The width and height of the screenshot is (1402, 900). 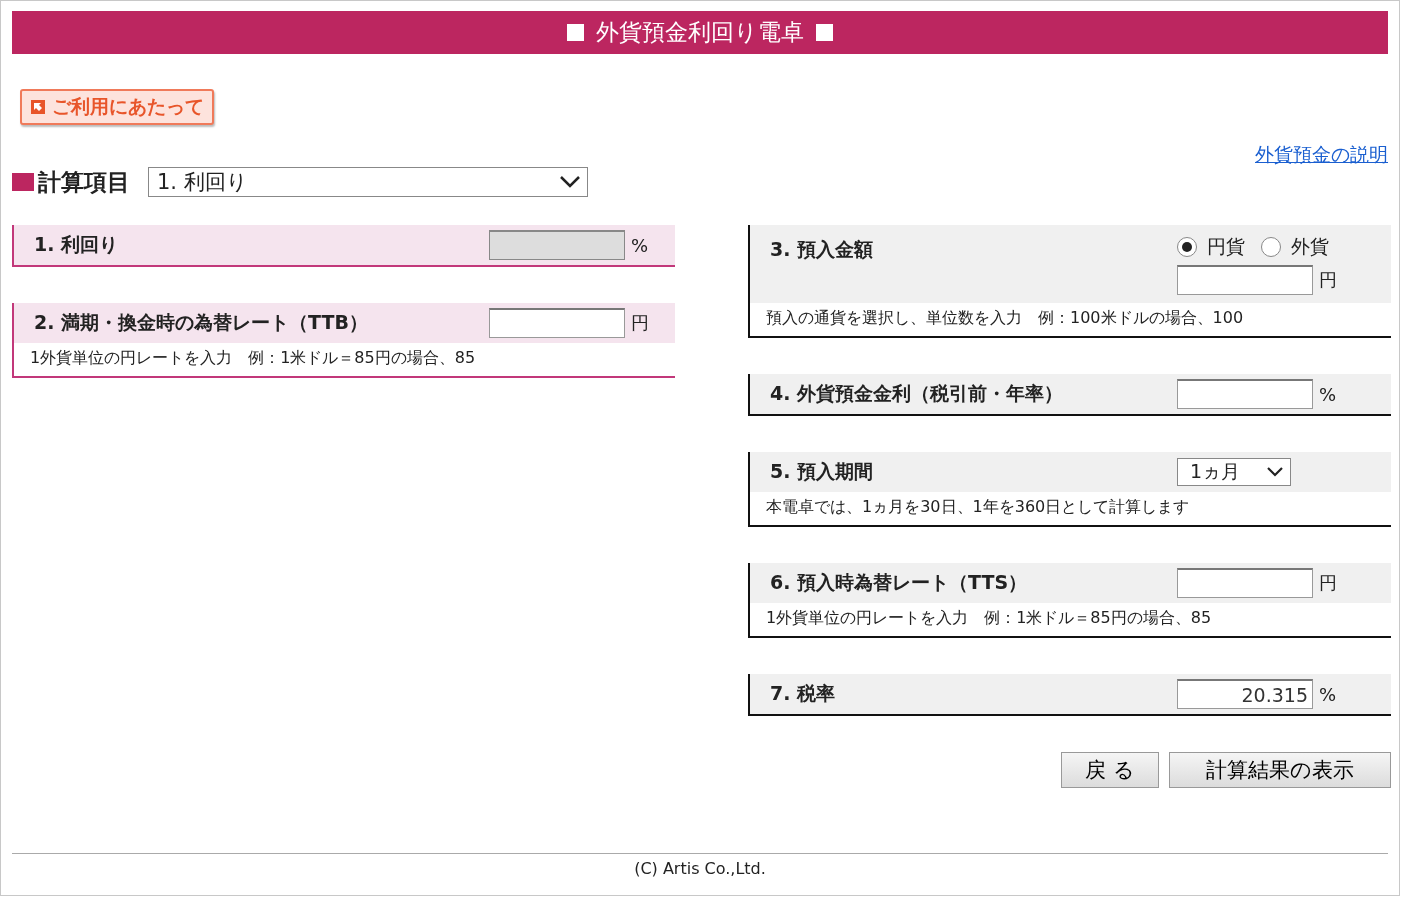 I want to click on calc-item-select: 1. 利回り, so click(x=368, y=182).